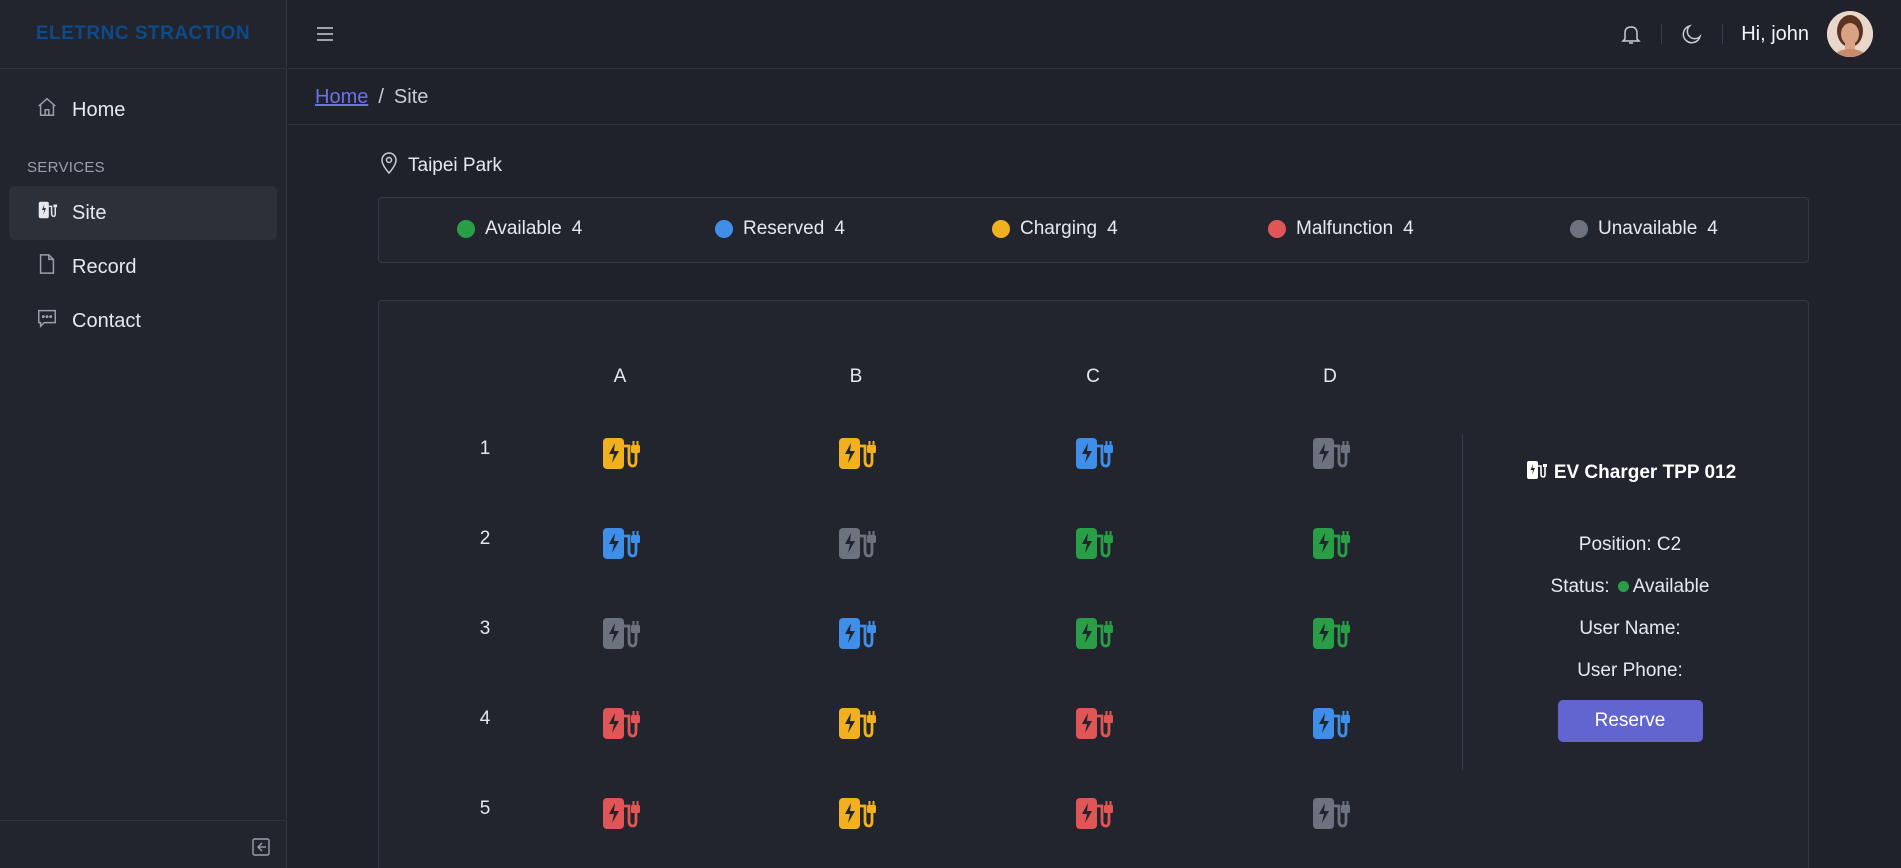 The image size is (1901, 868). Describe the element at coordinates (1775, 33) in the screenshot. I see `user-greeting: Hi, john` at that location.